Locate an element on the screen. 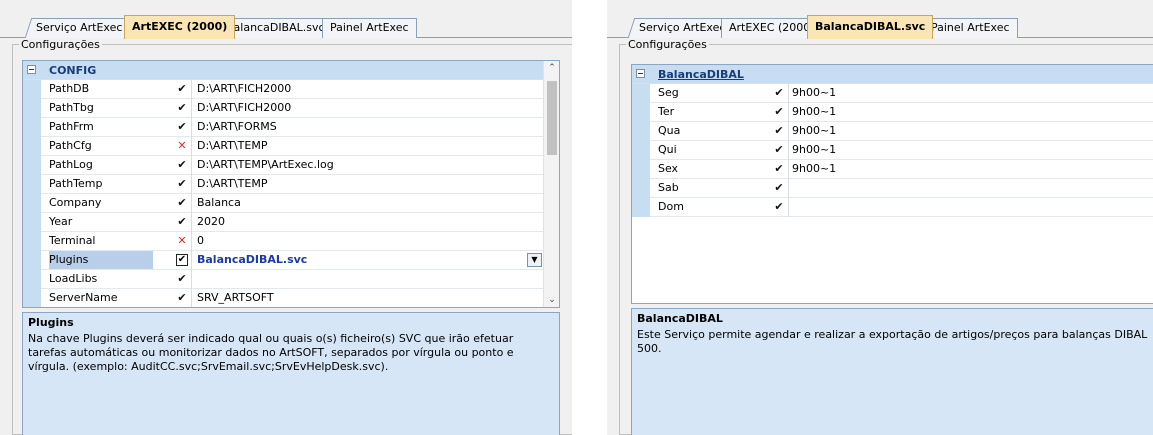 This screenshot has height=435, width=1153. property-row: PathDB ✔ D:\ART\FICH2000 is located at coordinates (291, 89).